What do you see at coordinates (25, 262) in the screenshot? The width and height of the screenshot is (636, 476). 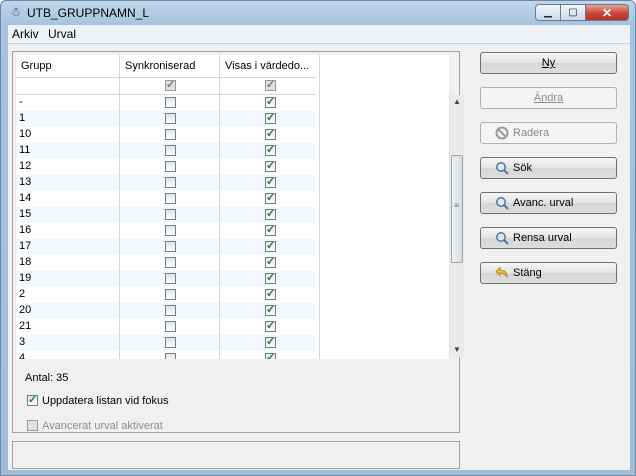 I see `cell-grupp: 18` at bounding box center [25, 262].